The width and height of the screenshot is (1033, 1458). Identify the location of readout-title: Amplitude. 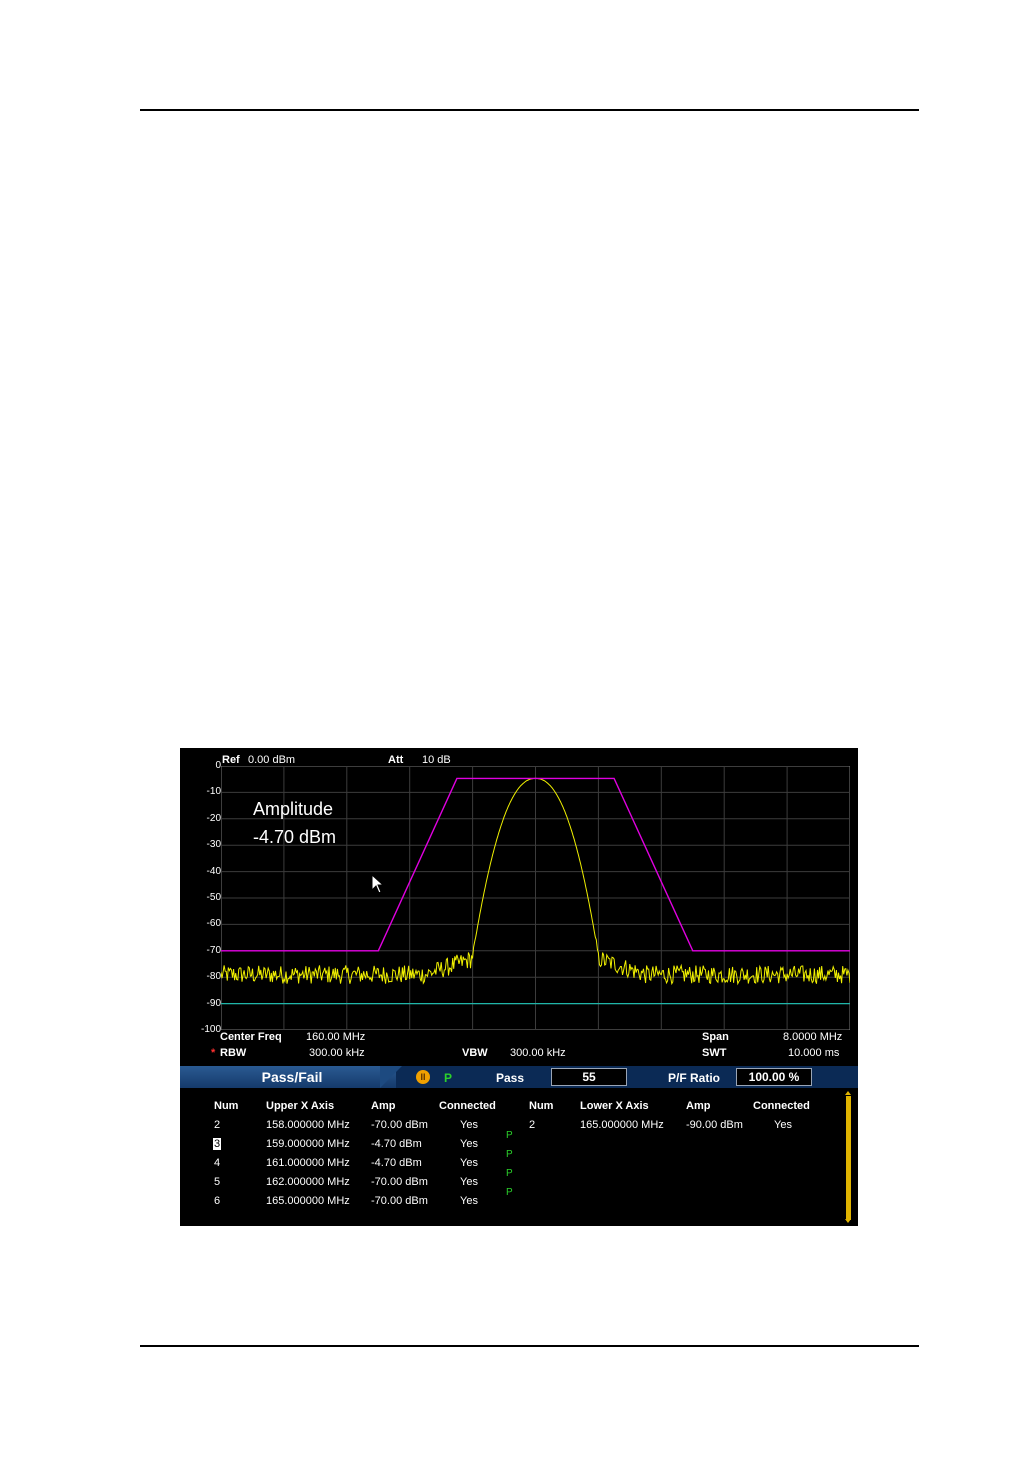
(293, 809).